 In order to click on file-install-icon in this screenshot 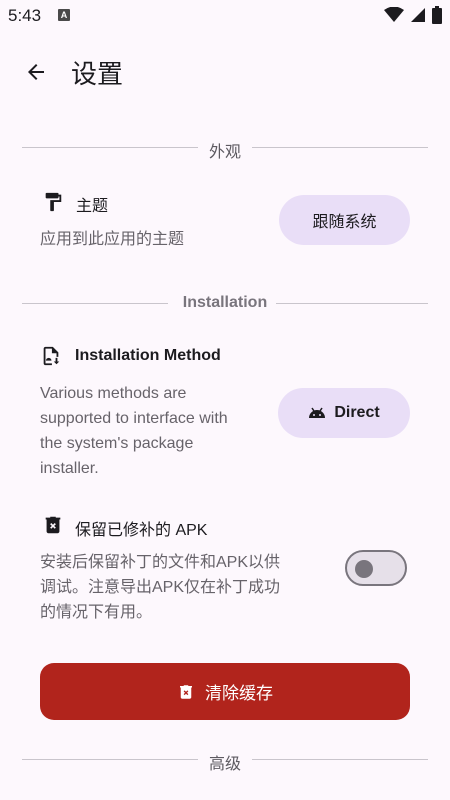, I will do `click(51, 356)`.